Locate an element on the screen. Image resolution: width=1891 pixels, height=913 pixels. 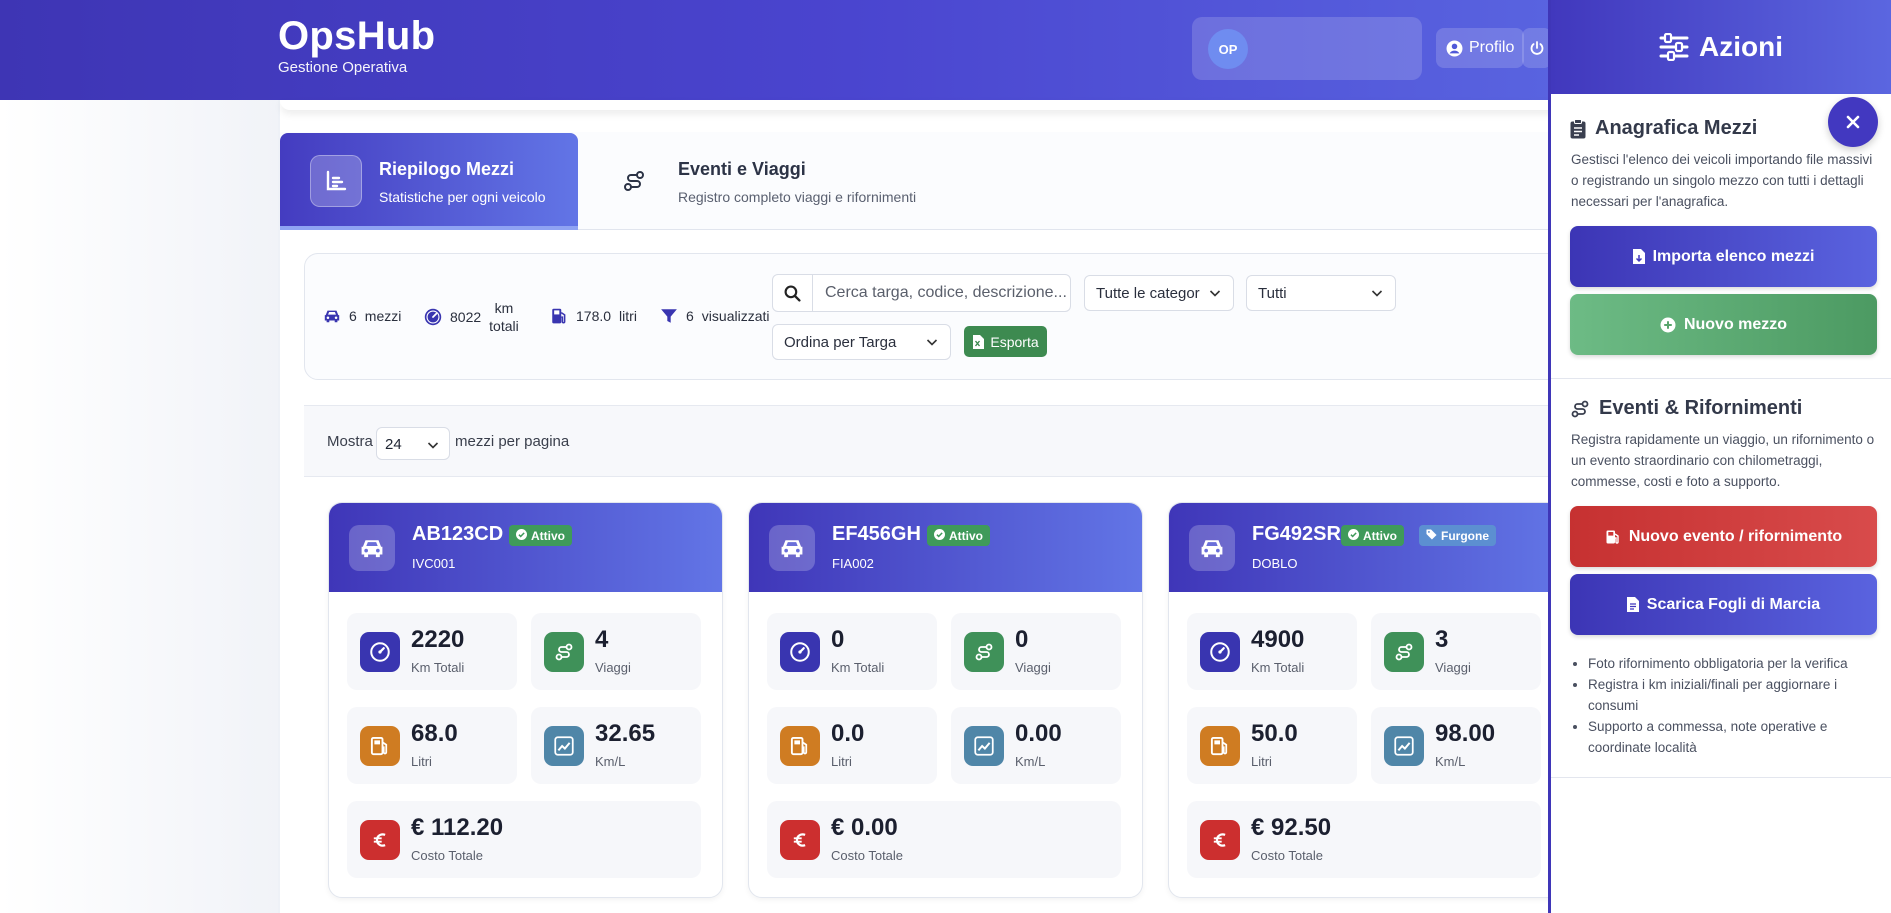
tile-cost: € 112.20 Costo Totale is located at coordinates (524, 839).